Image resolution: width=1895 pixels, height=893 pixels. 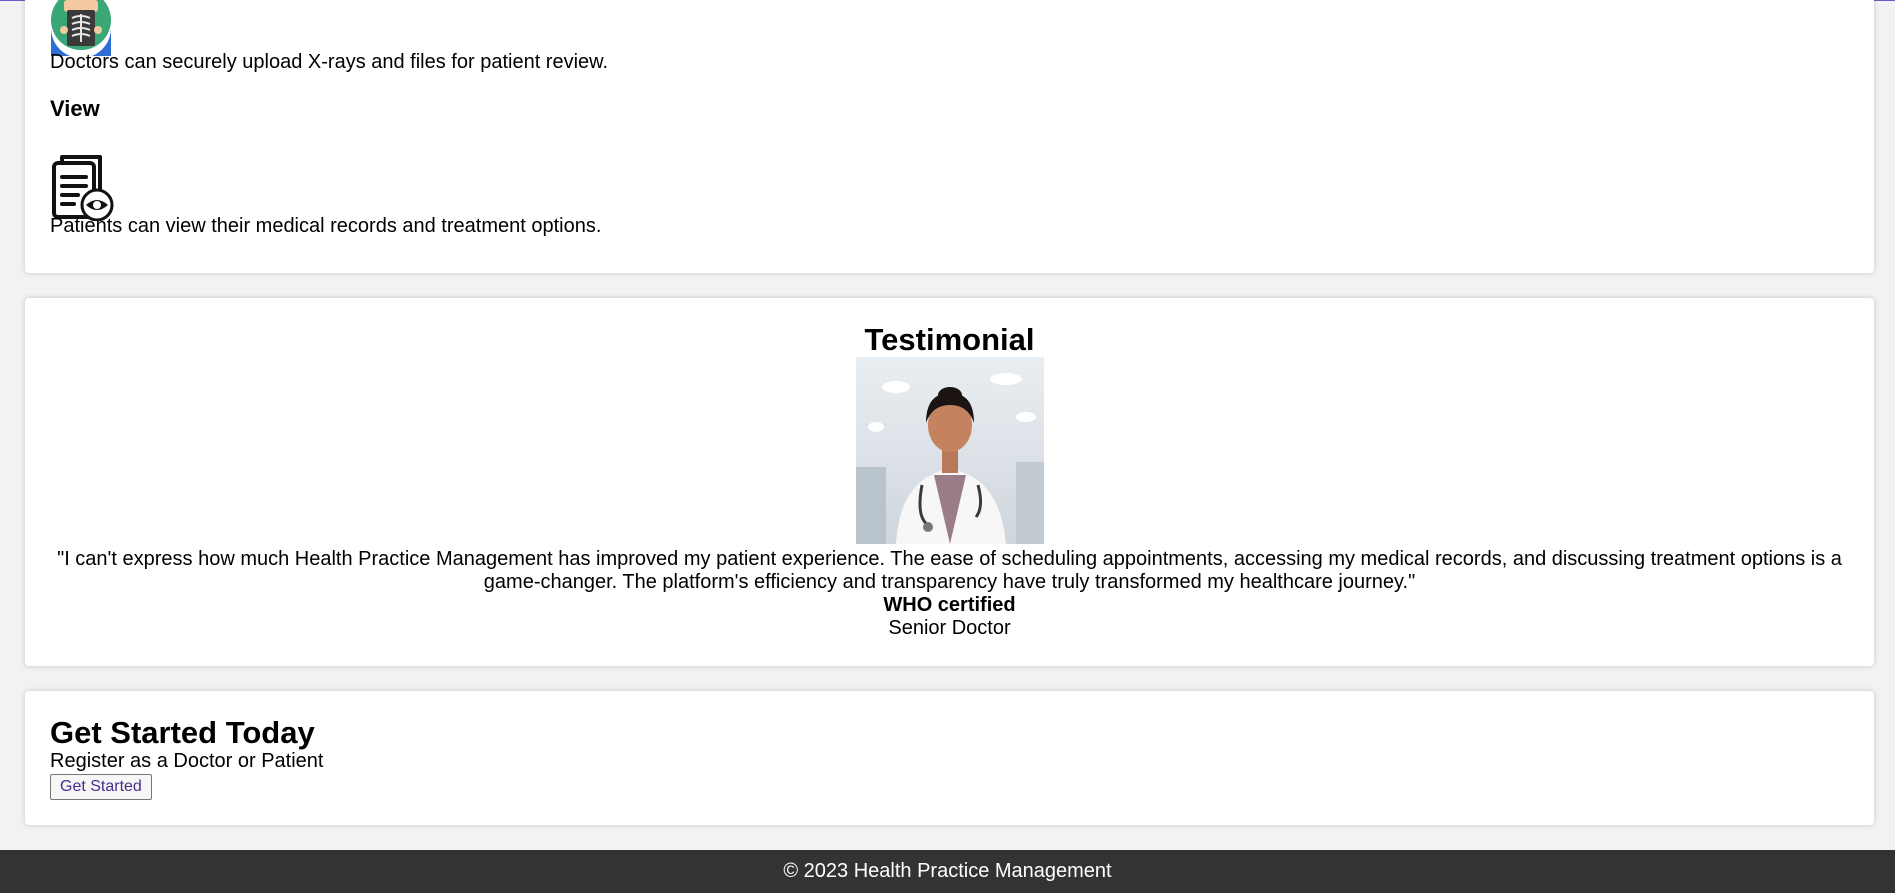 I want to click on certification-label: WHO certified, so click(x=949, y=605).